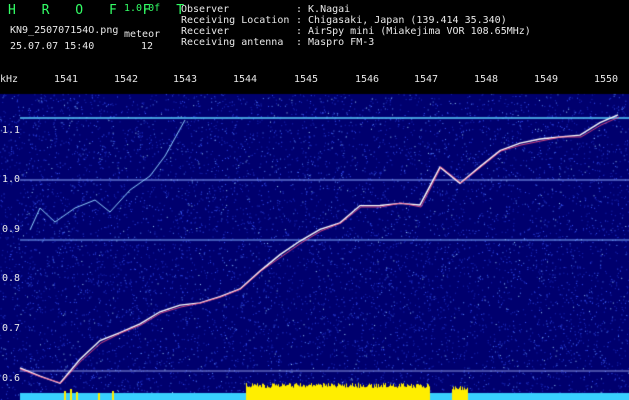 The height and width of the screenshot is (400, 629). Describe the element at coordinates (11, 130) in the screenshot. I see `freq-tick: 1.1` at that location.